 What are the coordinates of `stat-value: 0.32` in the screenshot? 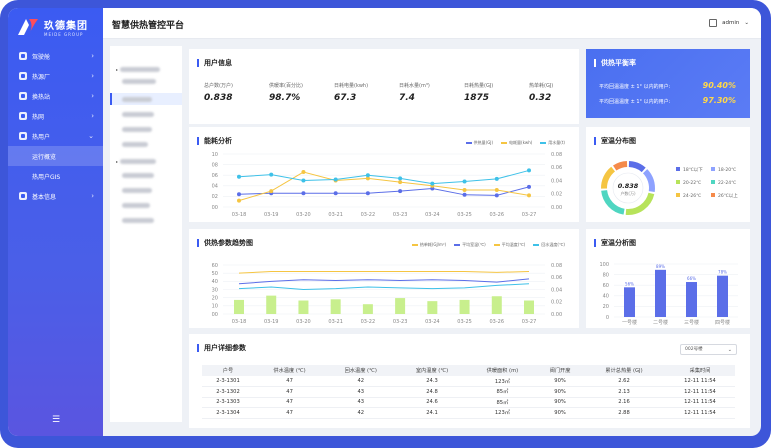 It's located at (540, 98).